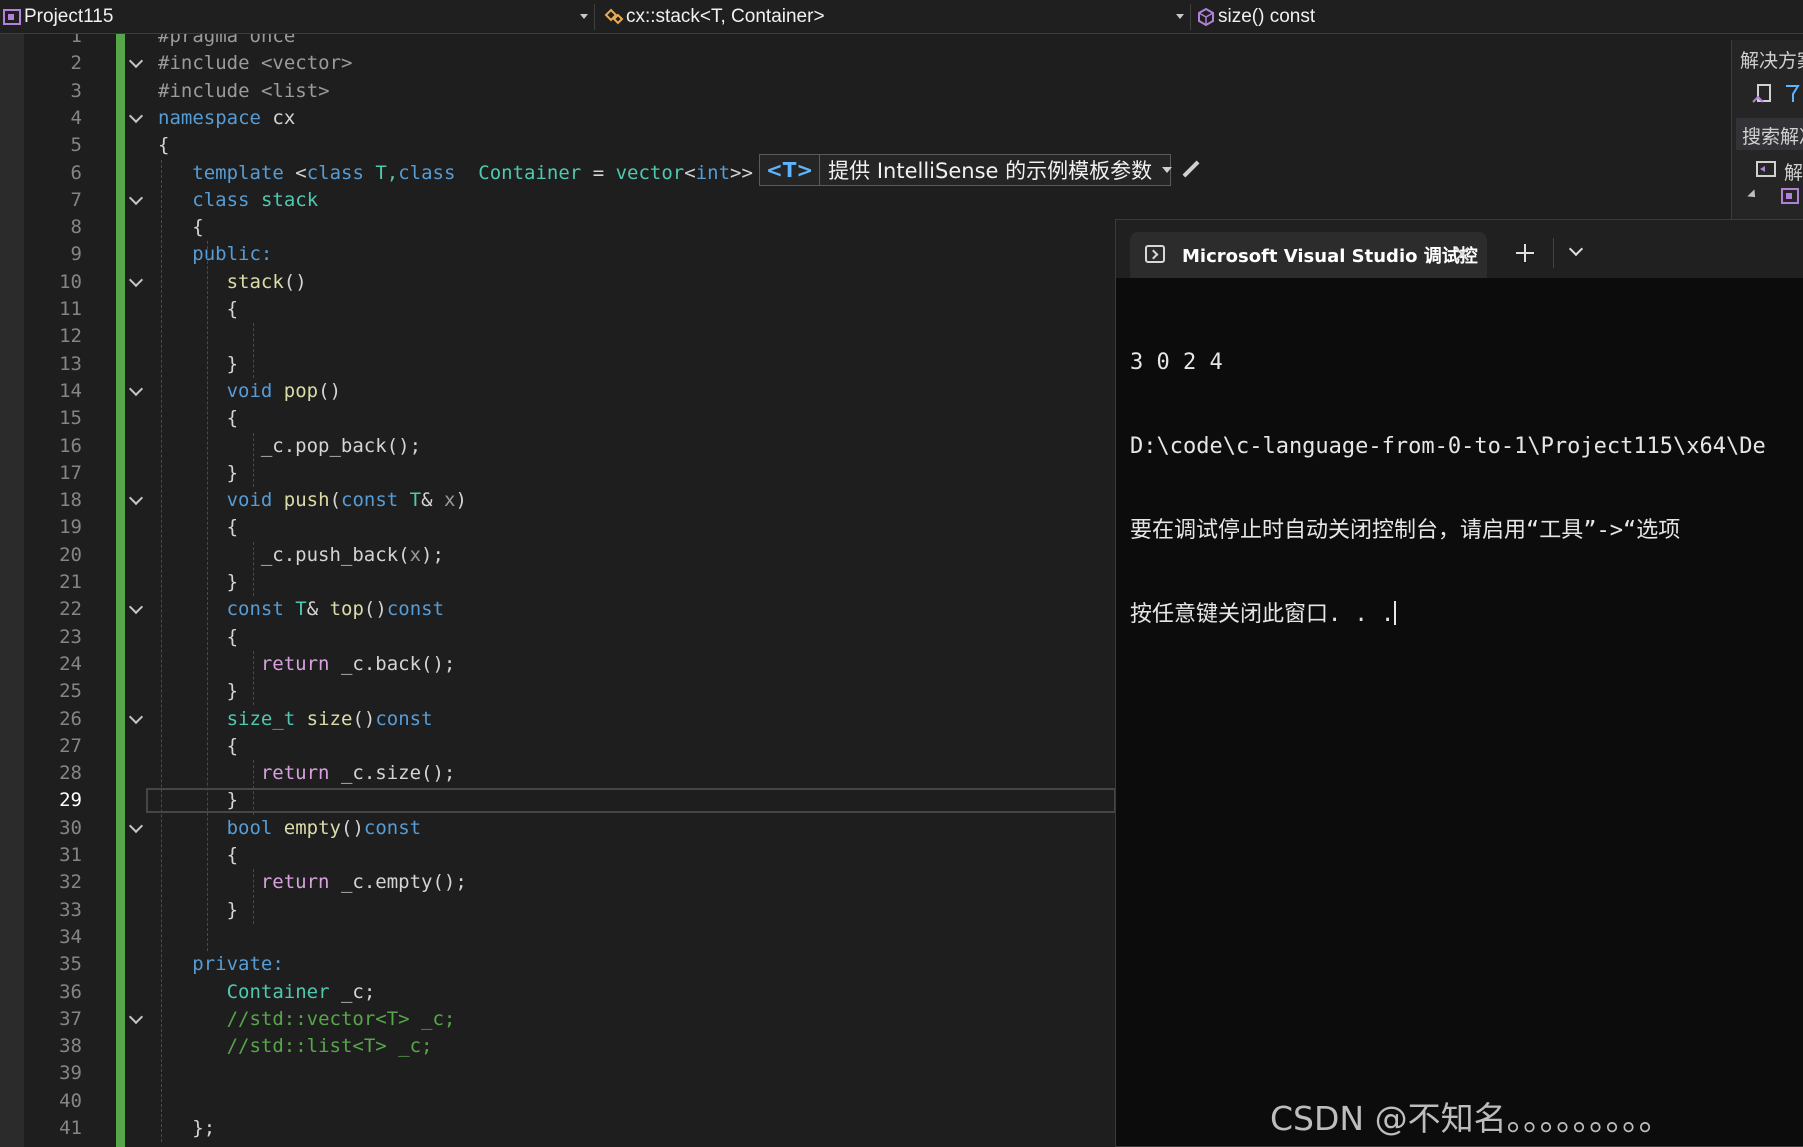  I want to click on project-dropdown-arrow-icon, so click(584, 16).